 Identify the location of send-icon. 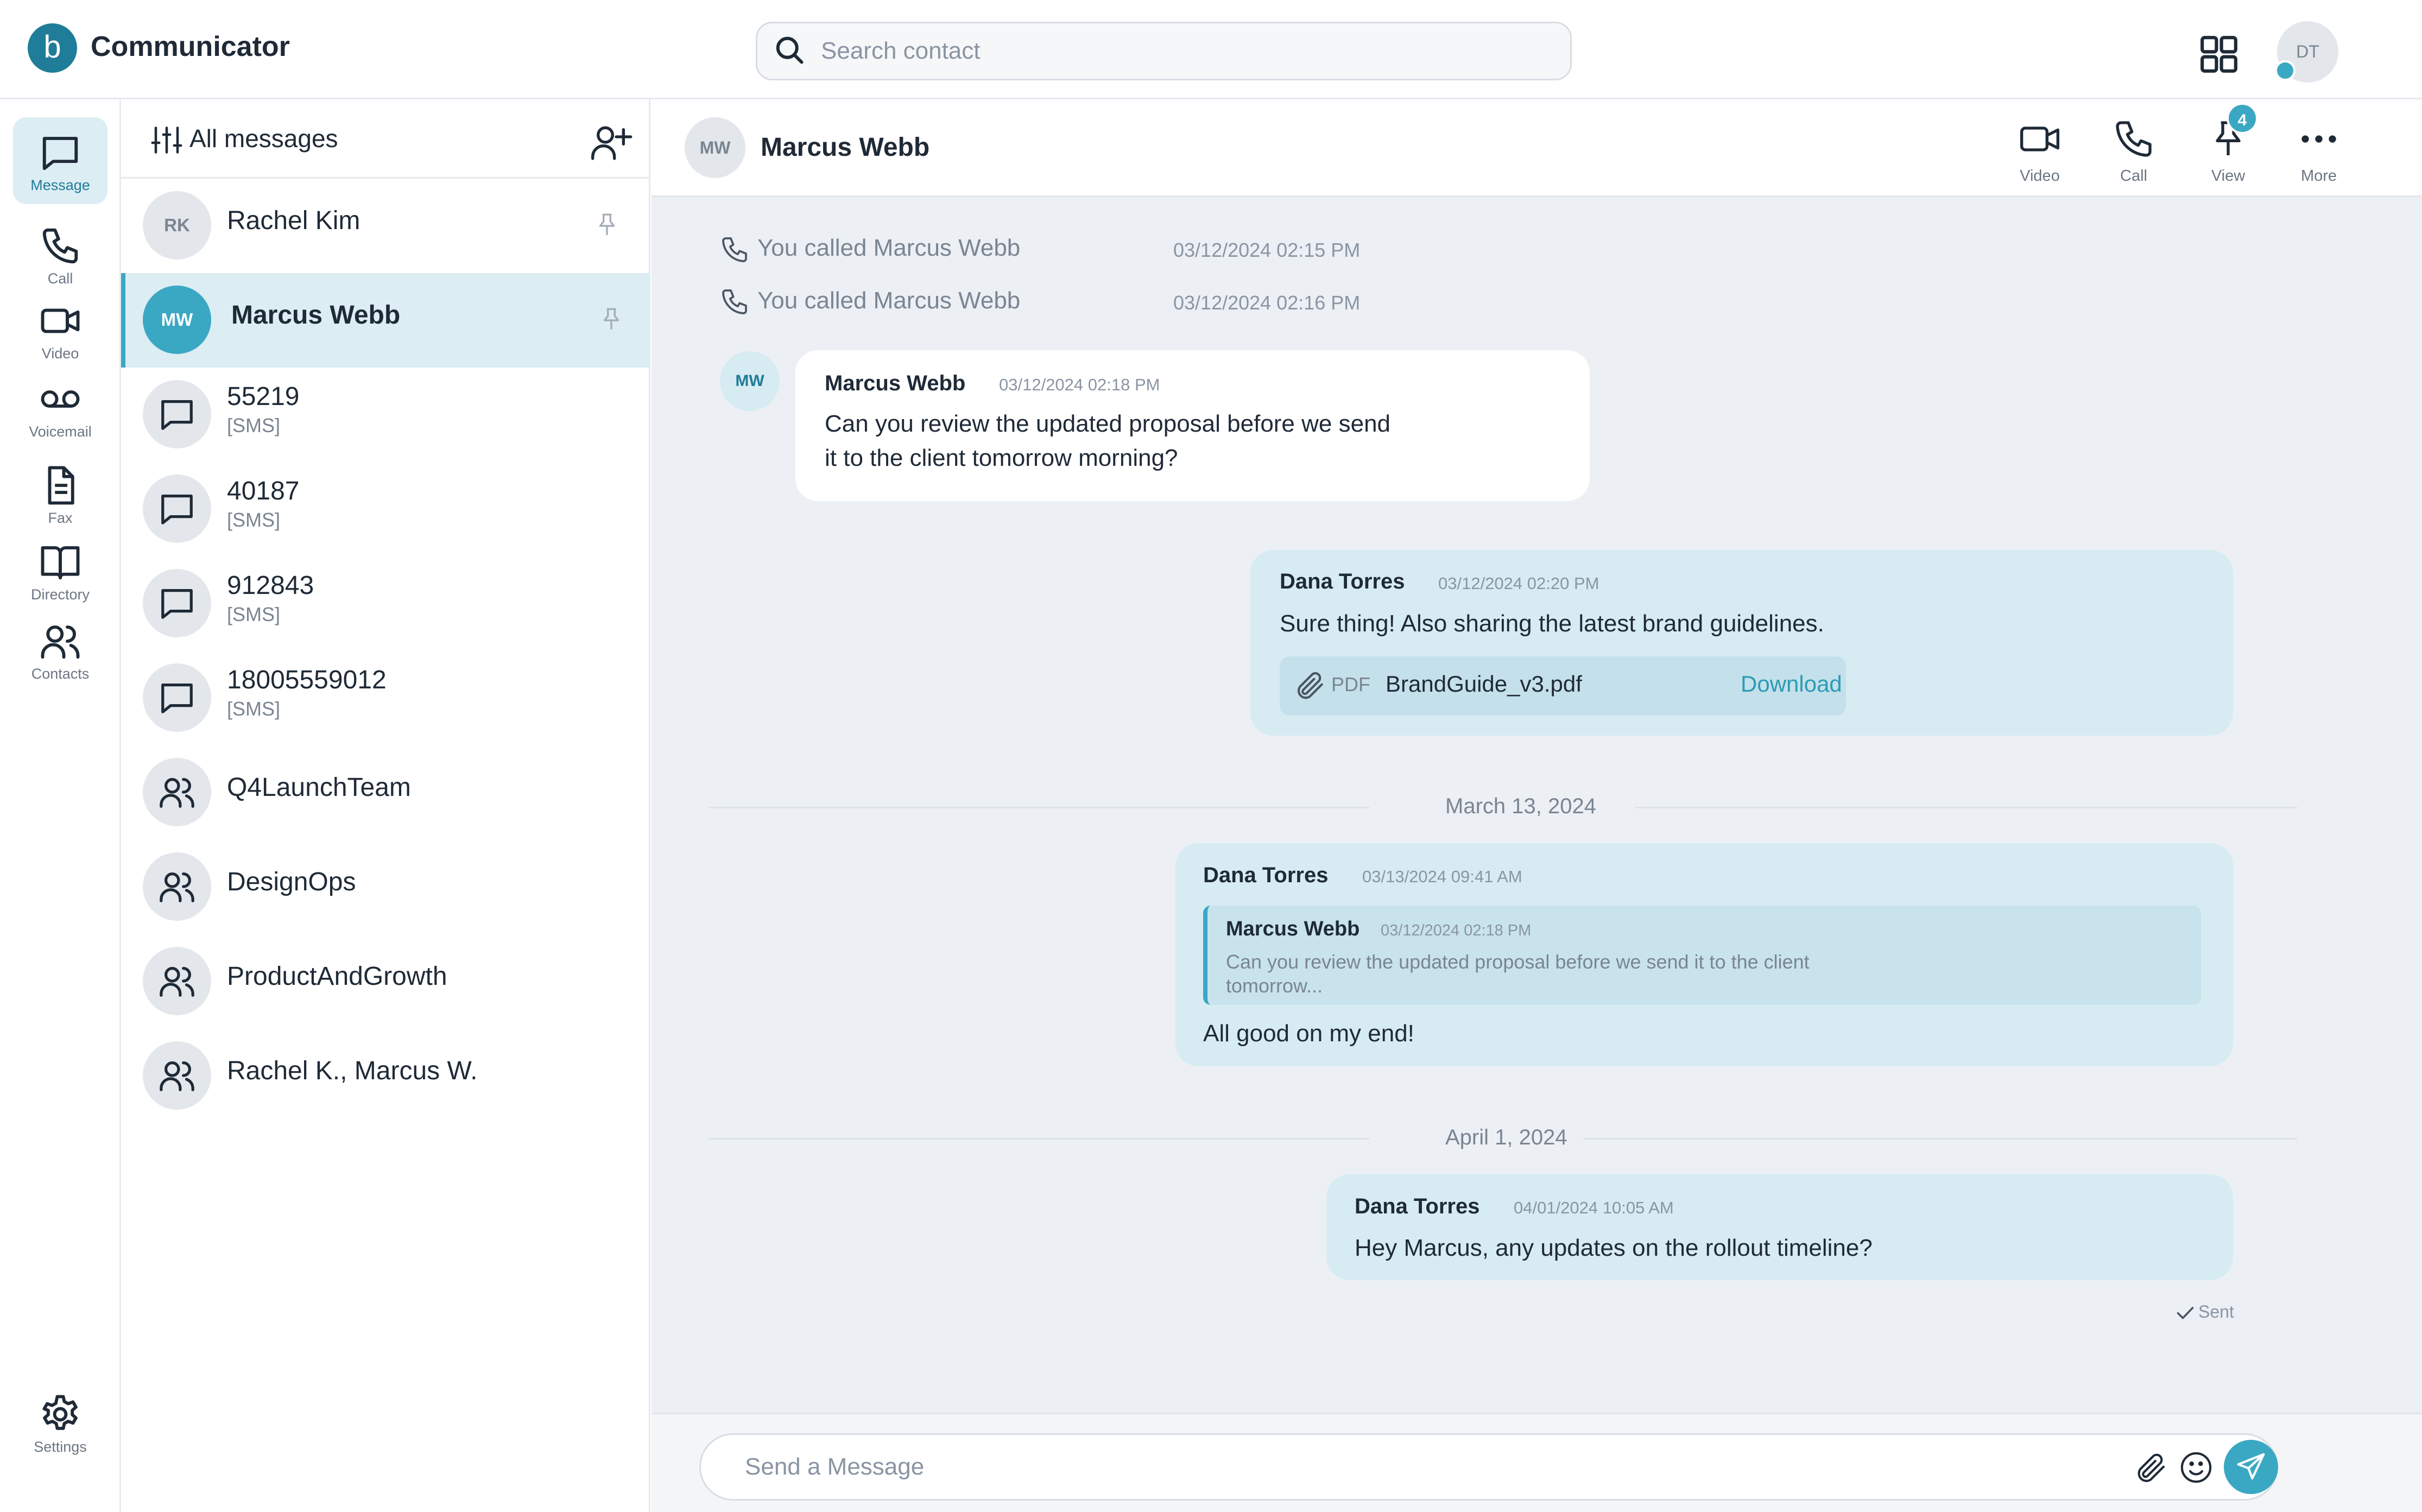
(2251, 1467).